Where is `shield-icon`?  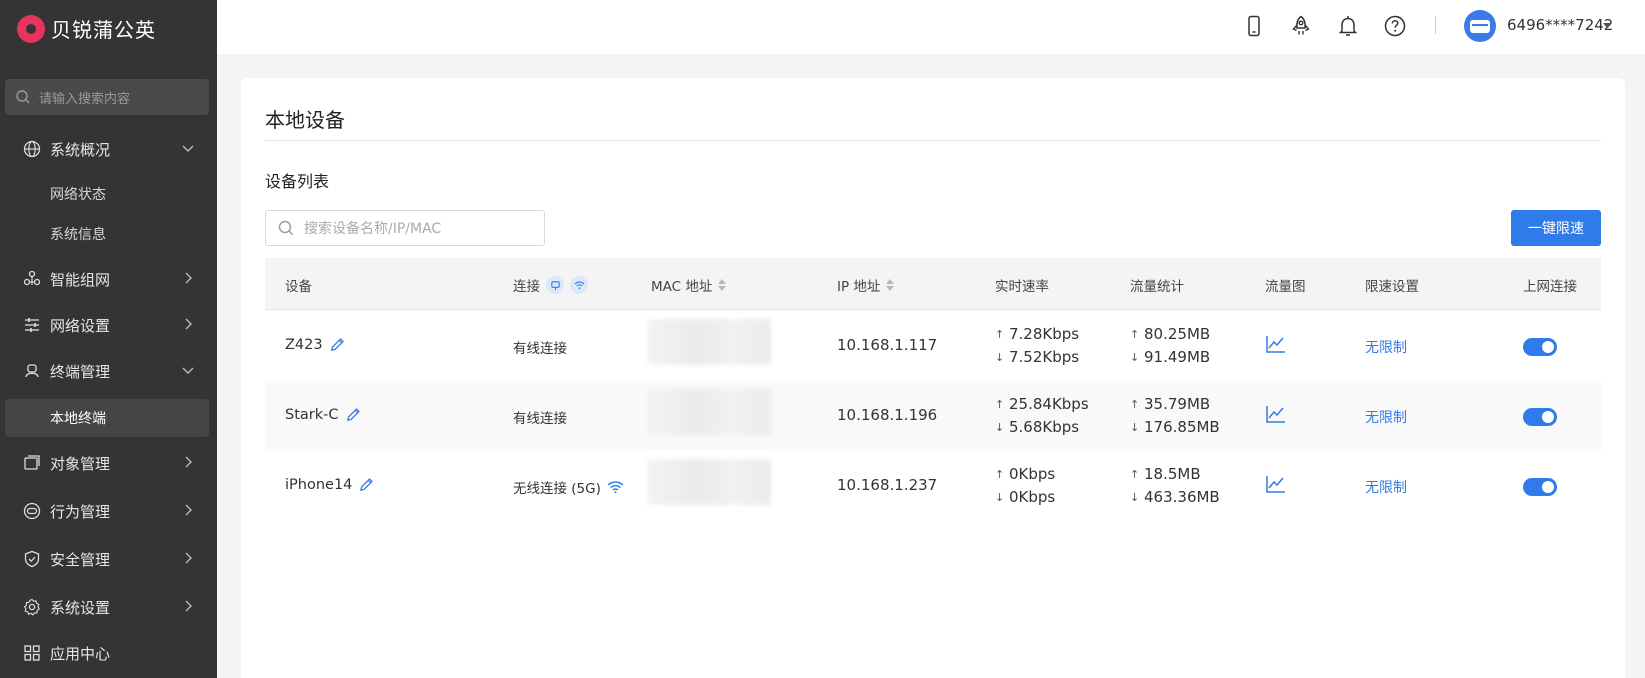
shield-icon is located at coordinates (32, 559).